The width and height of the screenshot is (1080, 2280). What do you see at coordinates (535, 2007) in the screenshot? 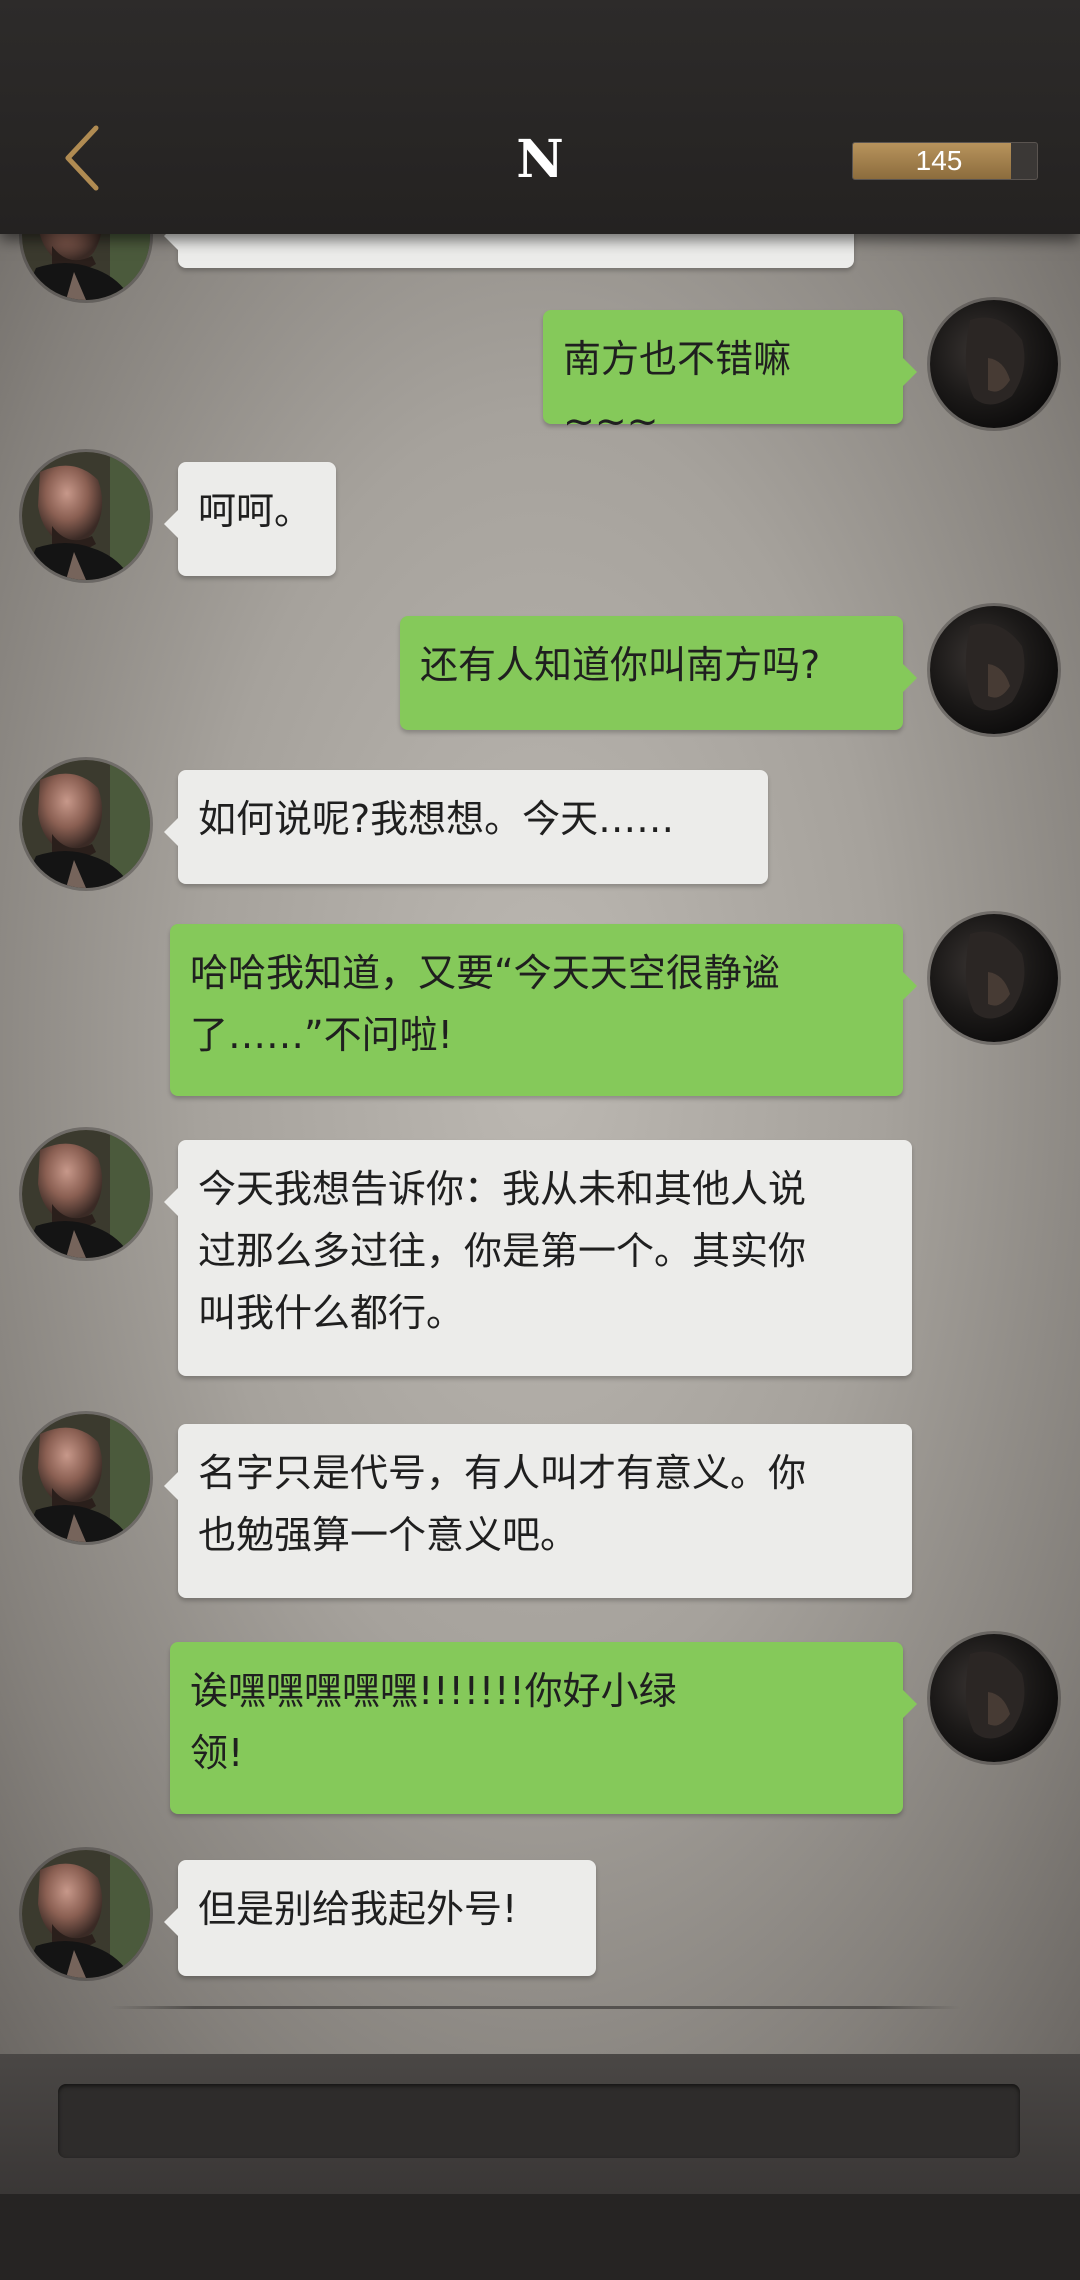
I see `divider` at bounding box center [535, 2007].